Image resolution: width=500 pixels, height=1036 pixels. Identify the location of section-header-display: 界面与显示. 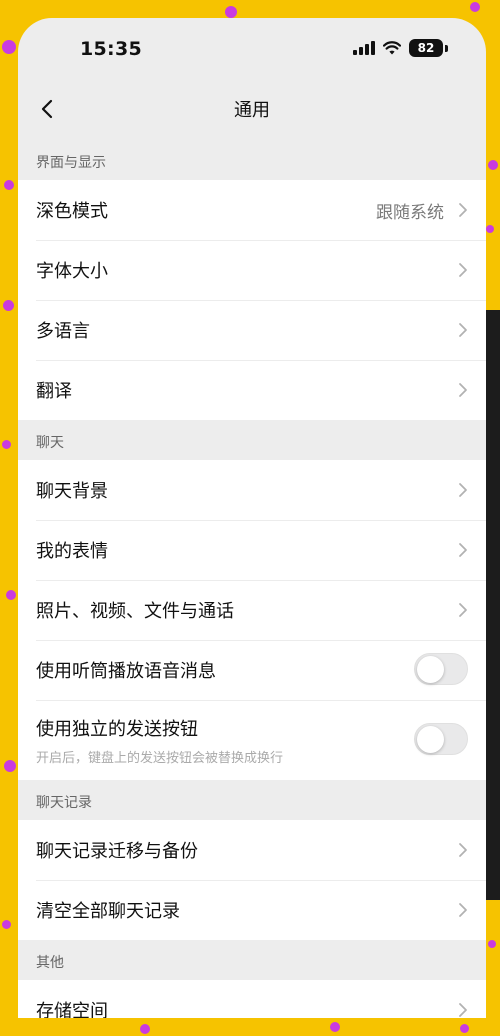
(71, 163).